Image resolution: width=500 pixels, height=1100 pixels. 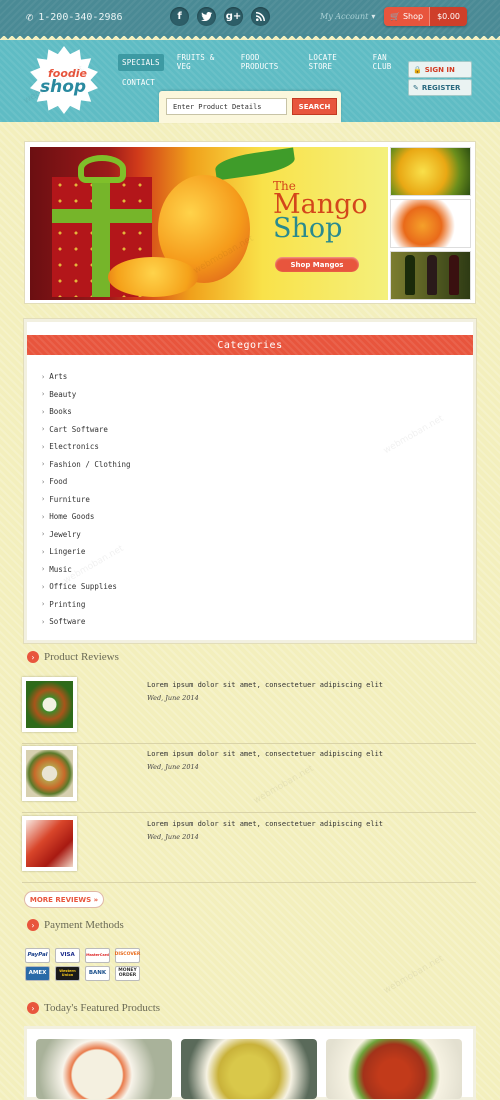 What do you see at coordinates (416, 87) in the screenshot?
I see `pencil-icon: ✎` at bounding box center [416, 87].